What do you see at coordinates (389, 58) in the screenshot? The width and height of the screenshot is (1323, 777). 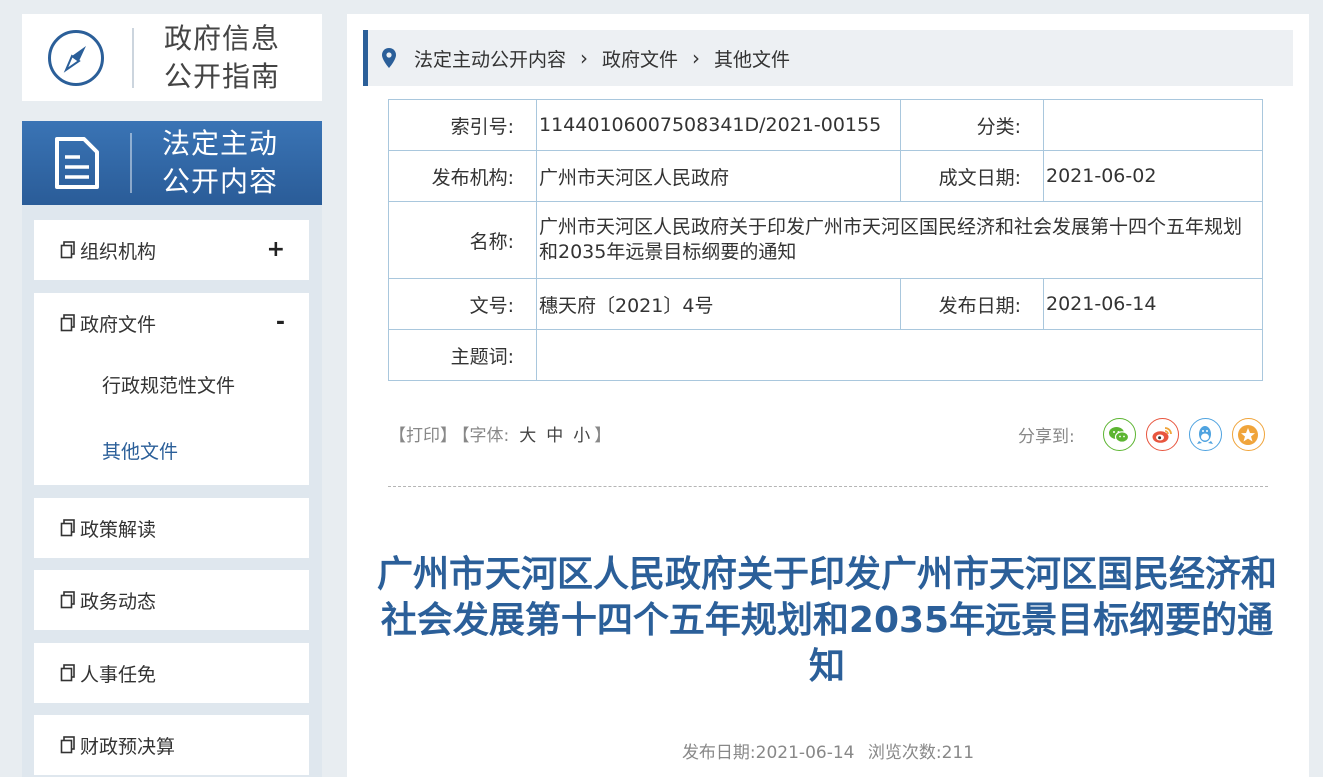 I see `location-pin-icon` at bounding box center [389, 58].